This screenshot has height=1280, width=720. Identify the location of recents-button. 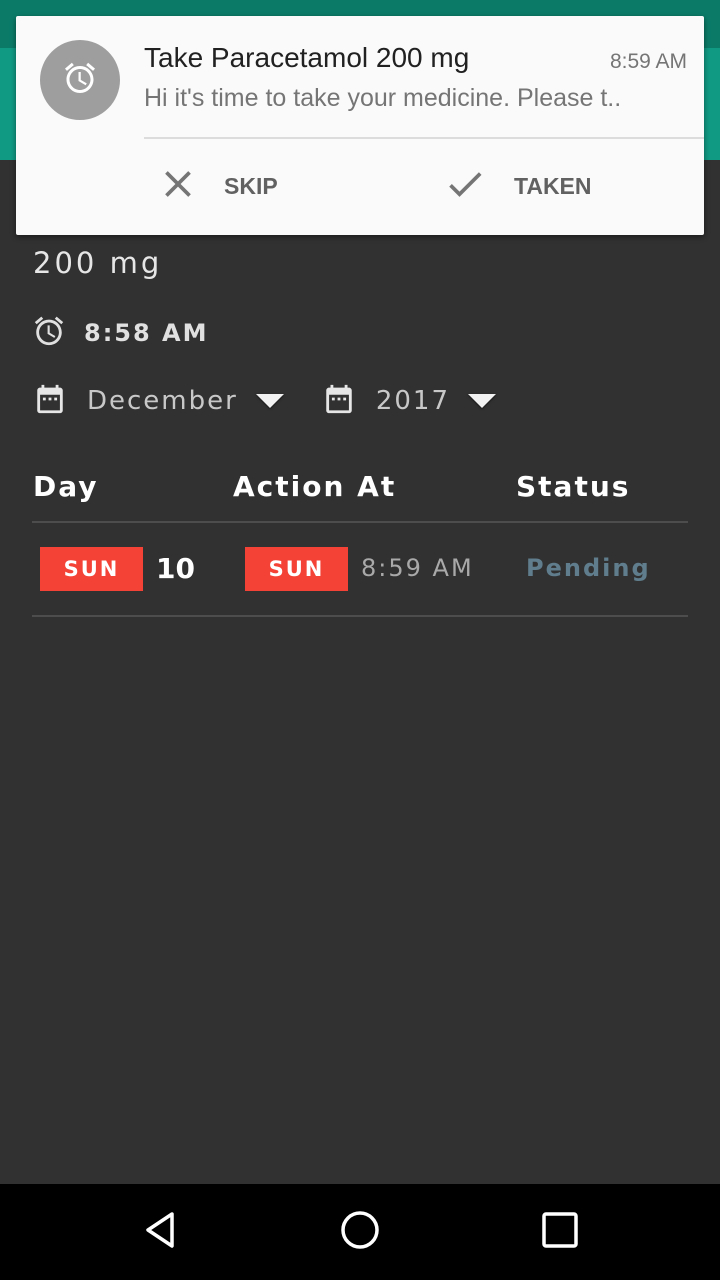
(560, 1232).